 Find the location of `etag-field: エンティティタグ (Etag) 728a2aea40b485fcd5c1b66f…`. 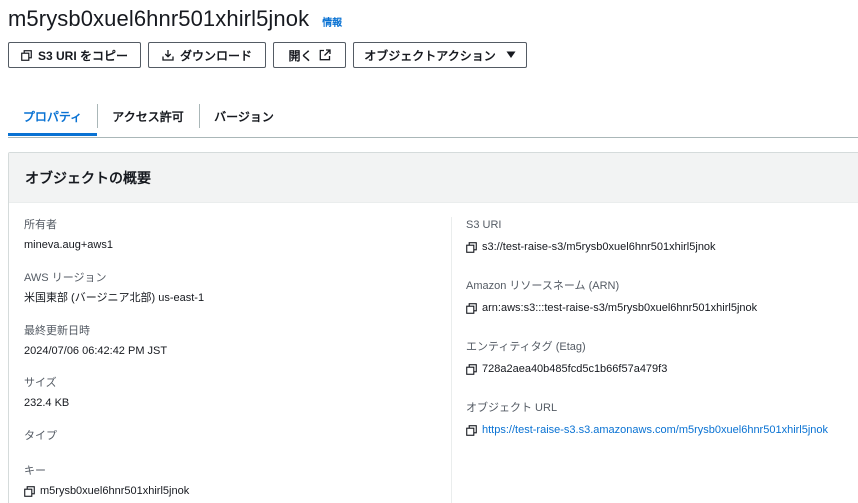

etag-field: エンティティタグ (Etag) 728a2aea40b485fcd5c1b66f… is located at coordinates (566, 358).